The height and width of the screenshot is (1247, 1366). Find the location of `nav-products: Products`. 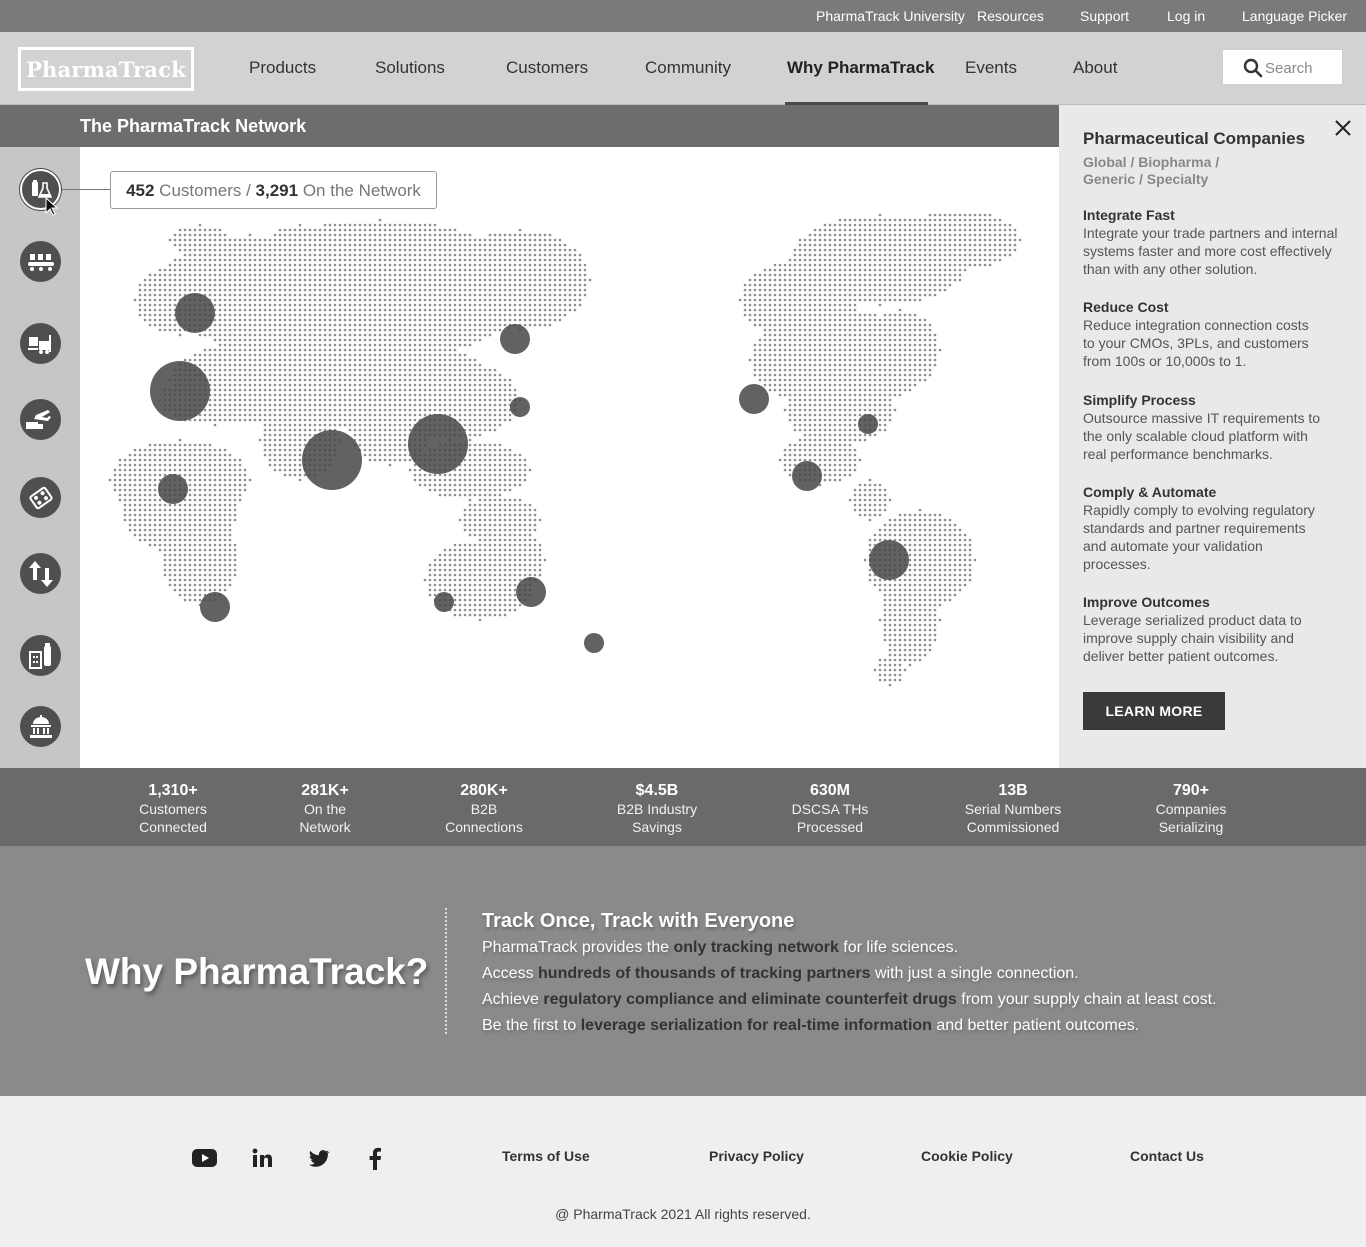

nav-products: Products is located at coordinates (282, 68).